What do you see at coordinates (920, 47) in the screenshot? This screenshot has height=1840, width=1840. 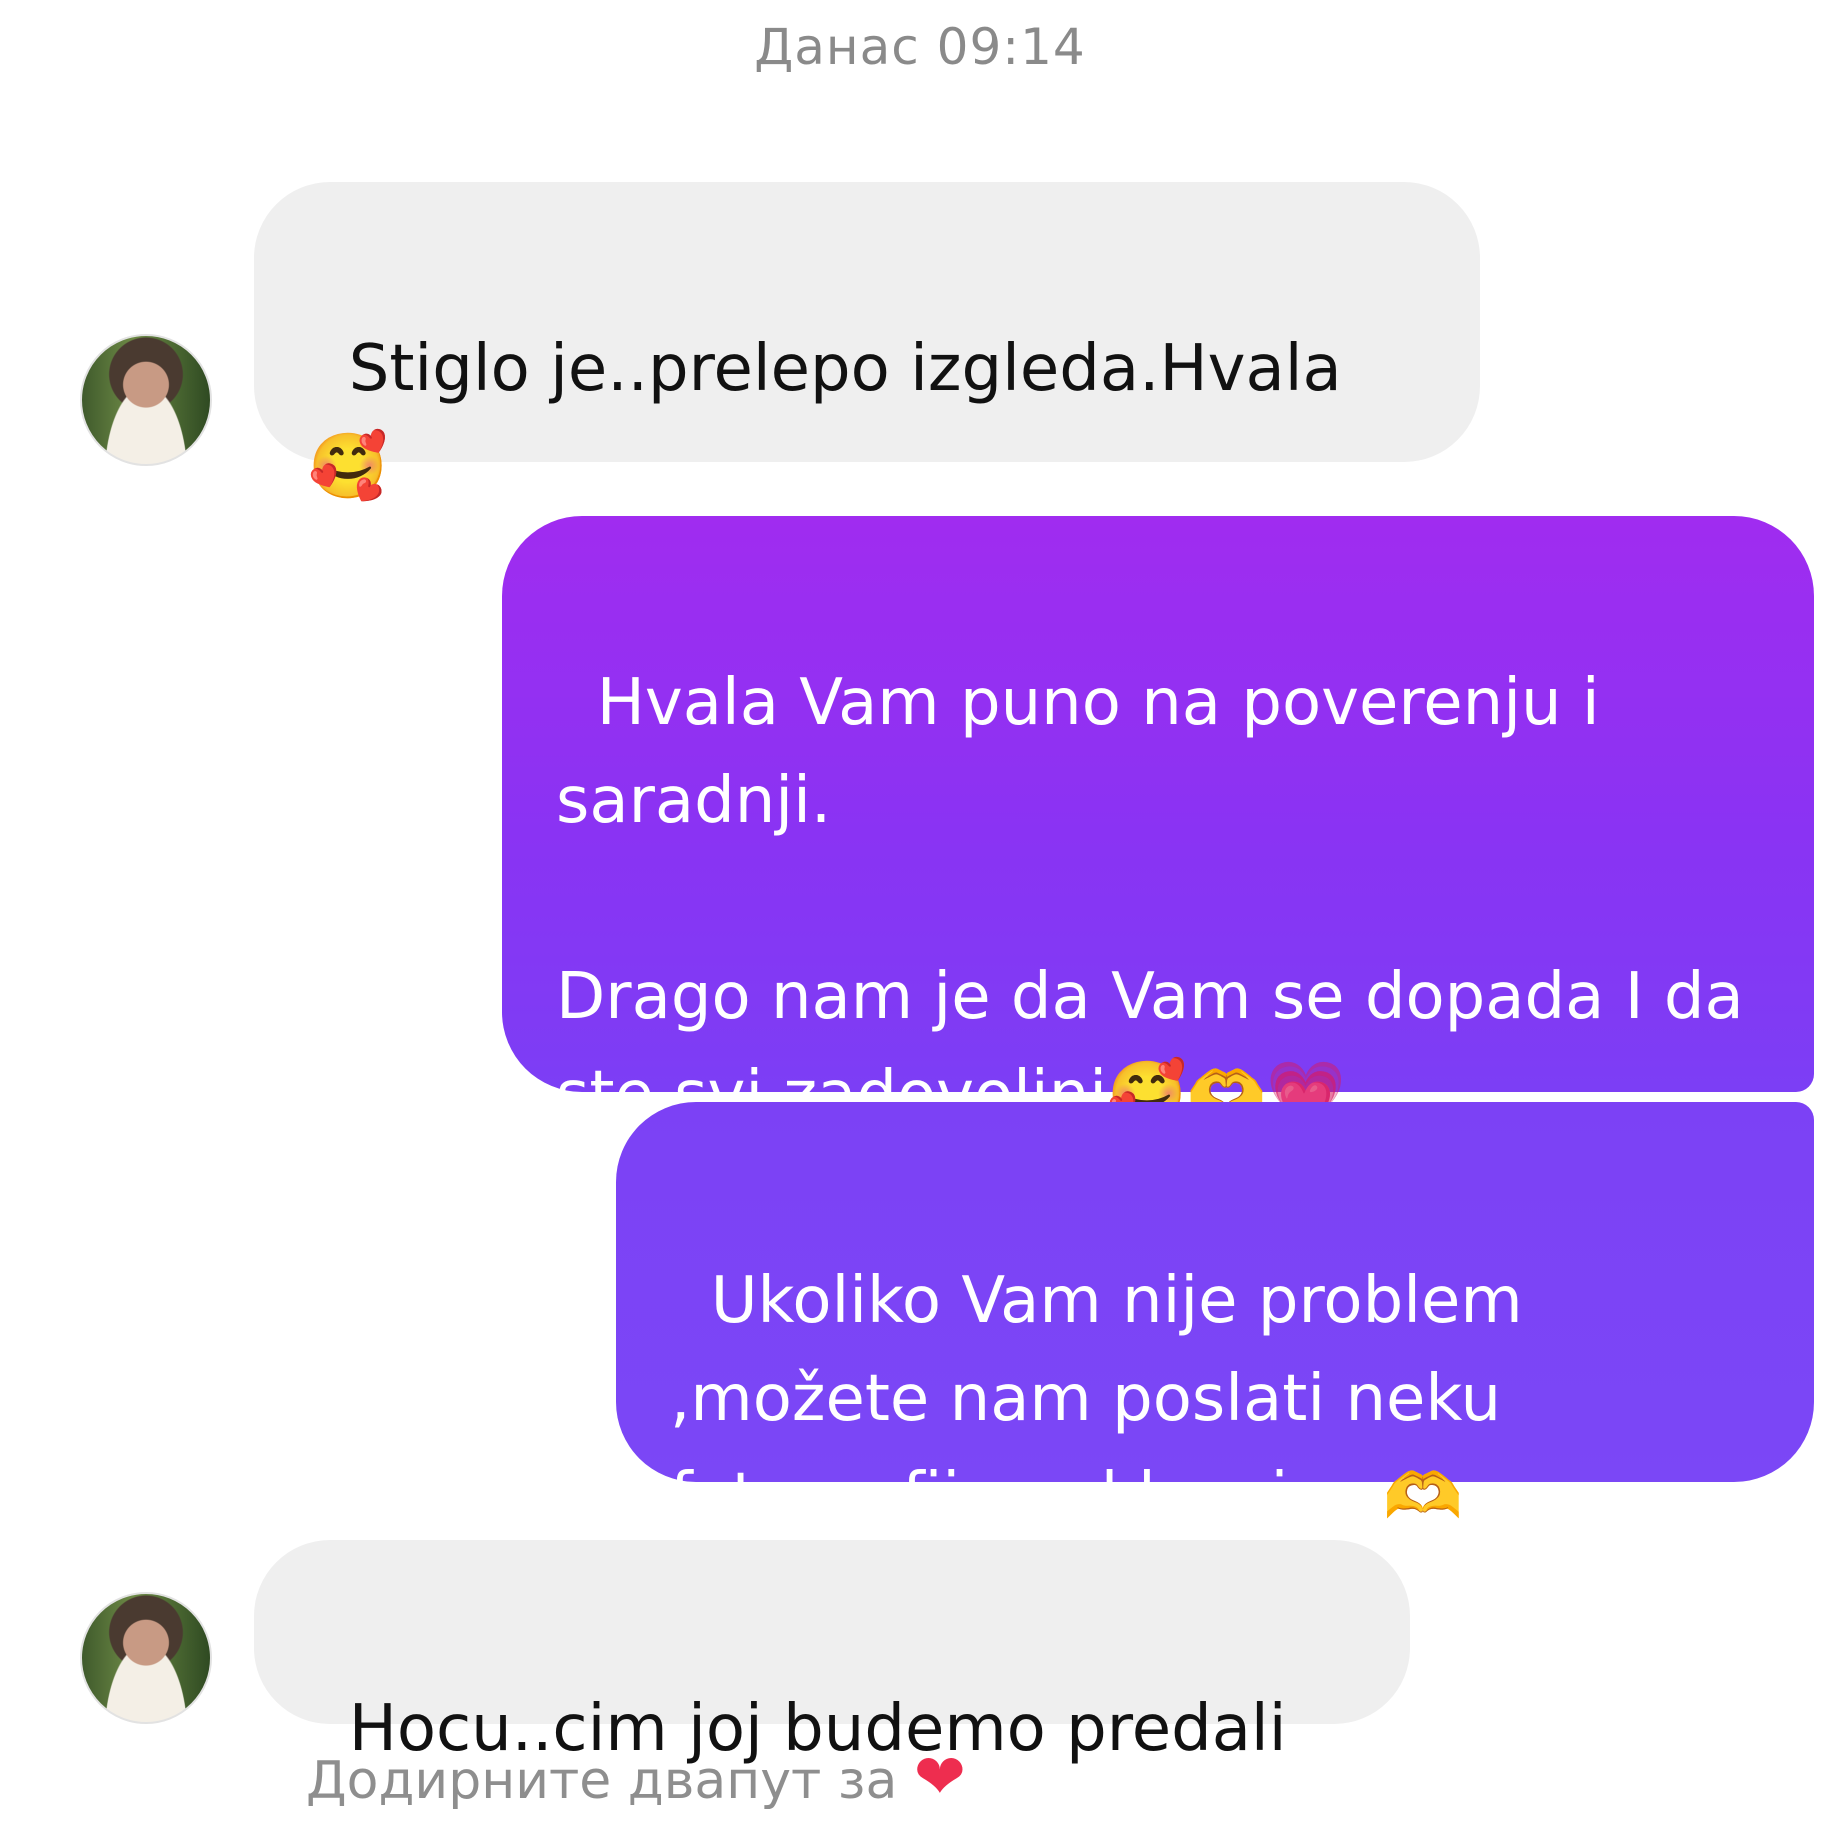 I see `timestamp: Данас 09:14` at bounding box center [920, 47].